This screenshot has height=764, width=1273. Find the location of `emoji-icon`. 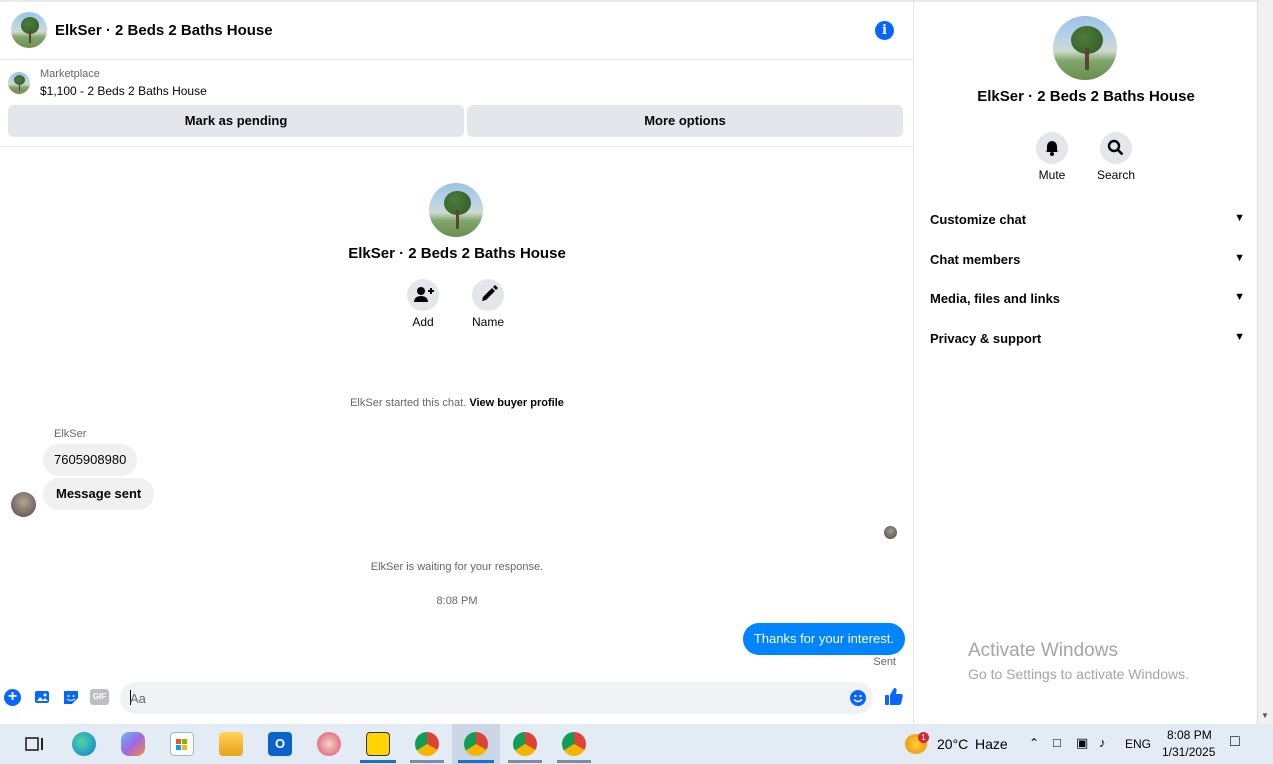

emoji-icon is located at coordinates (858, 698).